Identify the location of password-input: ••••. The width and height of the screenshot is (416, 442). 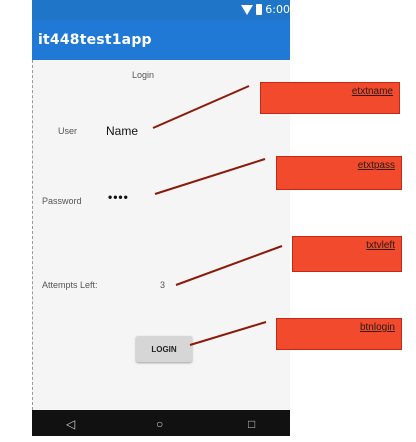
(118, 197).